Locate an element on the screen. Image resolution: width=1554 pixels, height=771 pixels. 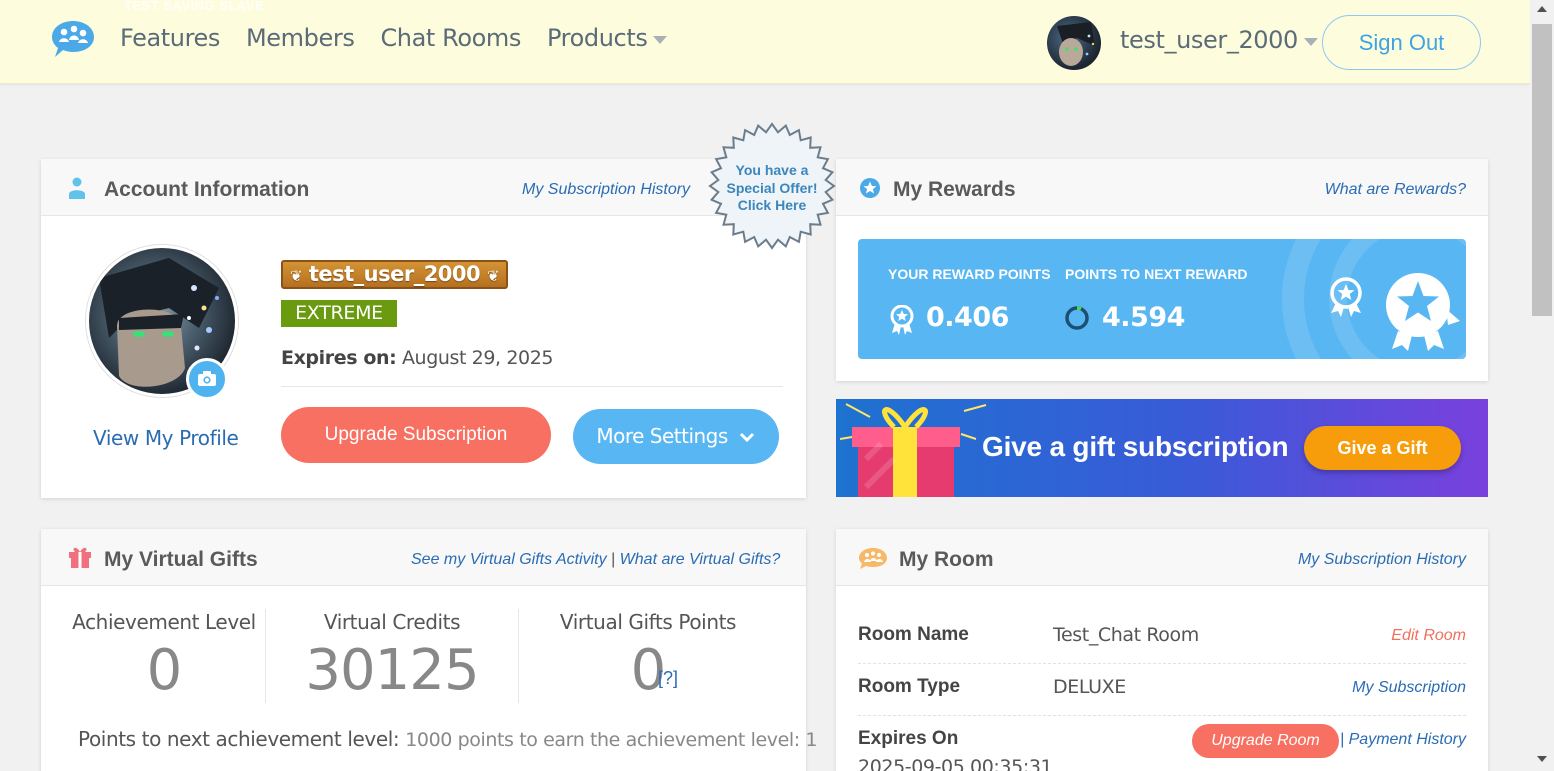
help-link: [?] is located at coordinates (668, 678).